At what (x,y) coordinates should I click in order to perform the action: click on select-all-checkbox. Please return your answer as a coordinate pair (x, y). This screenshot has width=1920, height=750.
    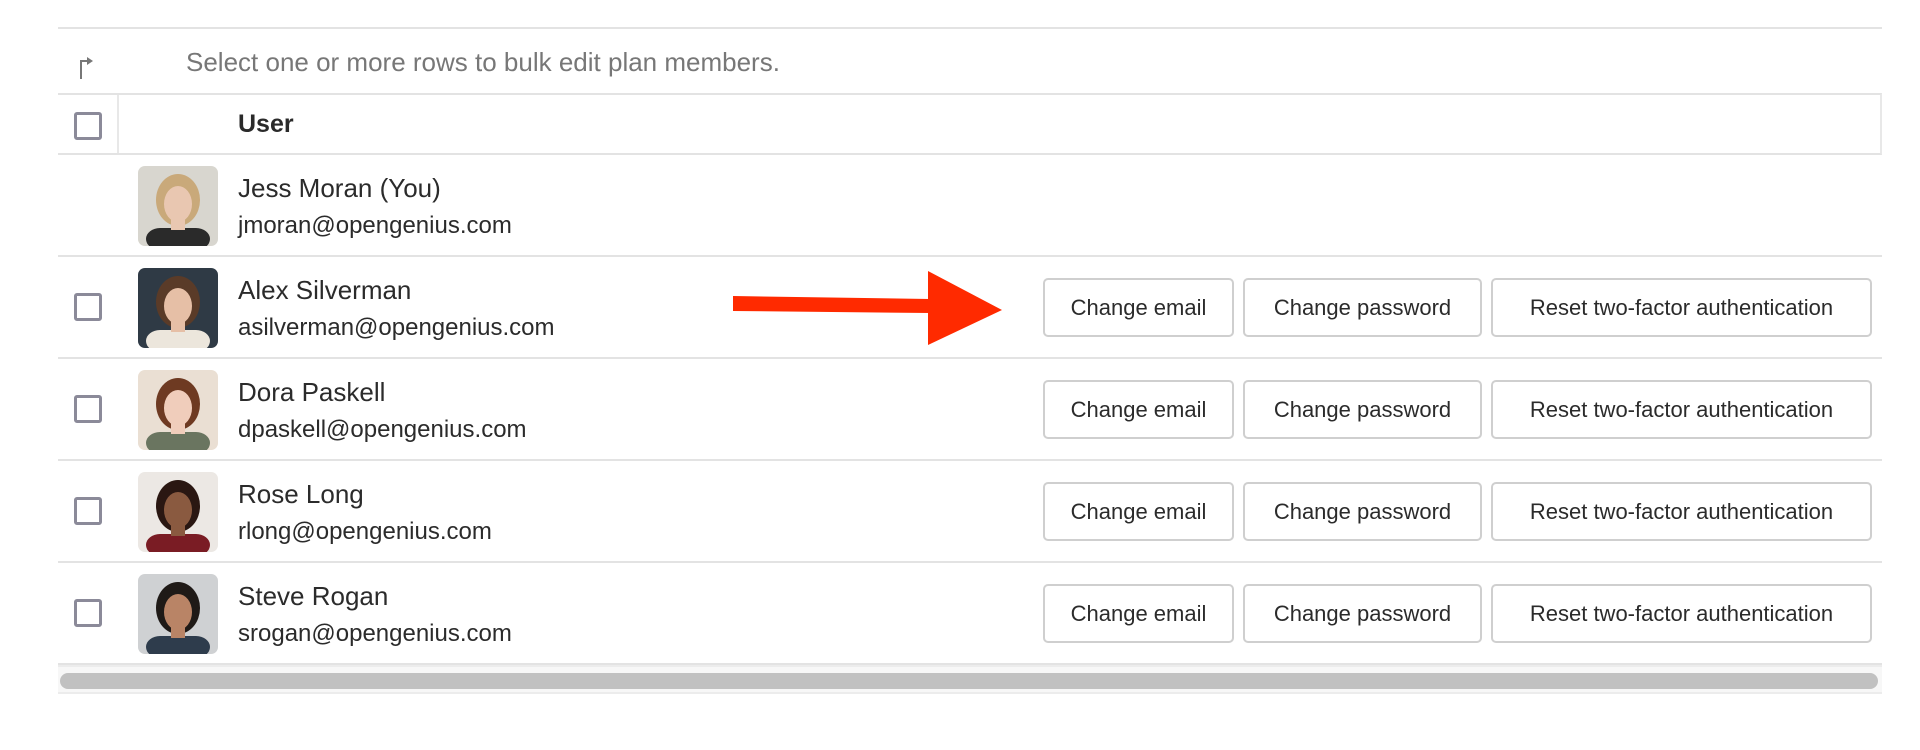
    Looking at the image, I should click on (88, 126).